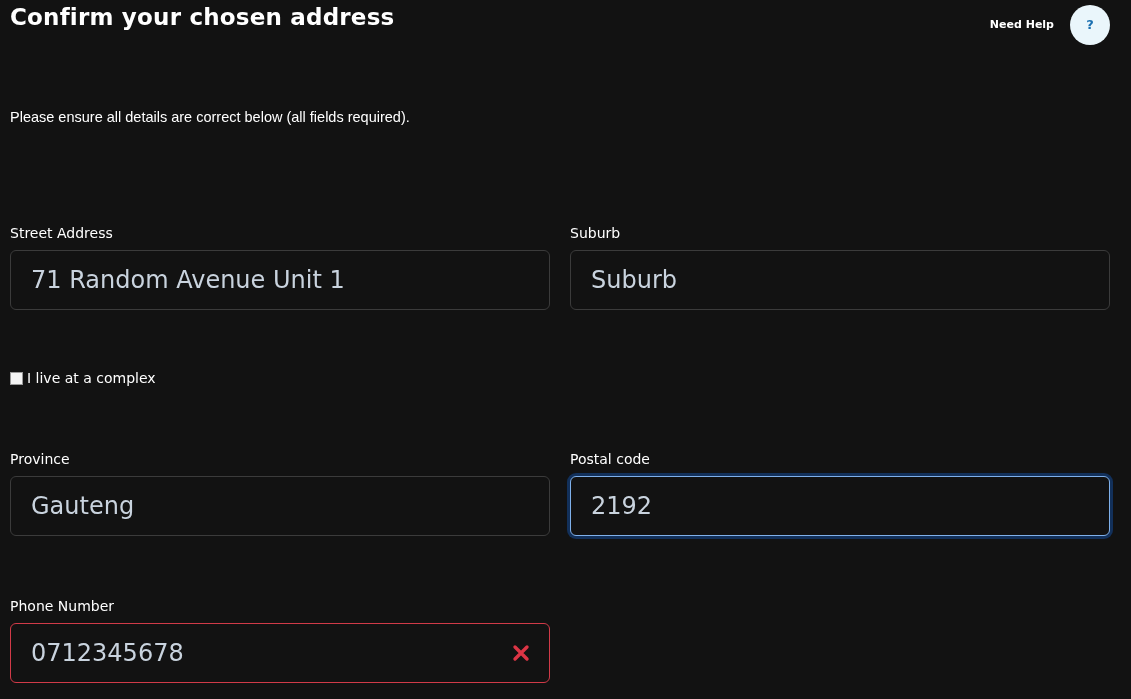 The width and height of the screenshot is (1131, 699). I want to click on intro-text: Please ensure all details are correct below (all fields required)., so click(210, 117).